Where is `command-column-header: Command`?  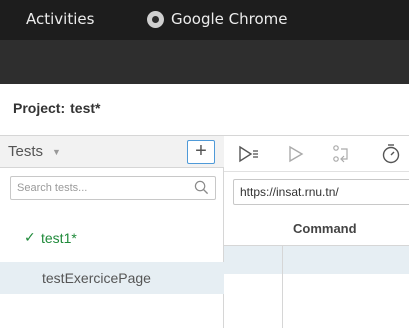 command-column-header: Command is located at coordinates (316, 229).